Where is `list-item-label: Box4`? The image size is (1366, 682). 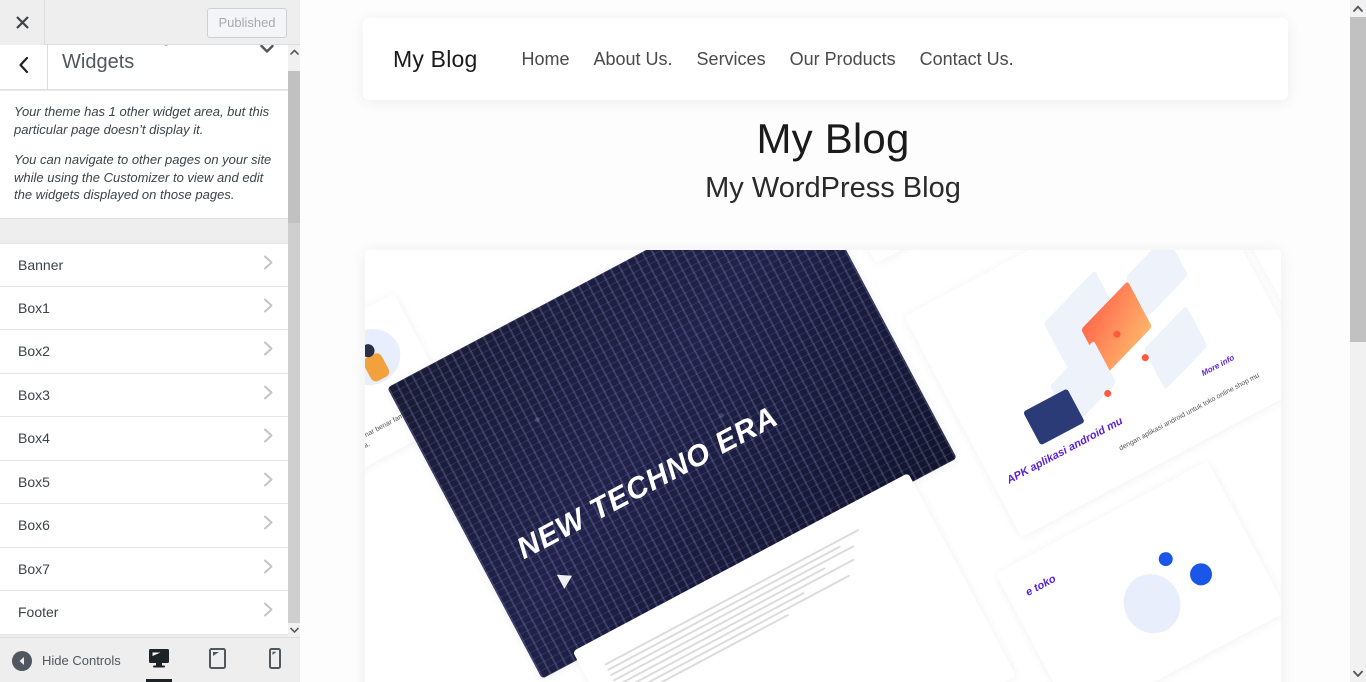 list-item-label: Box4 is located at coordinates (34, 438).